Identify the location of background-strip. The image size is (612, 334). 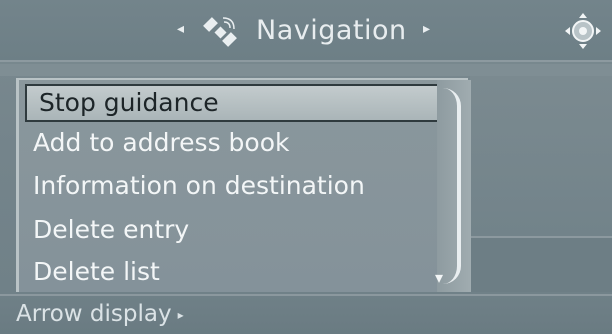
(306, 70).